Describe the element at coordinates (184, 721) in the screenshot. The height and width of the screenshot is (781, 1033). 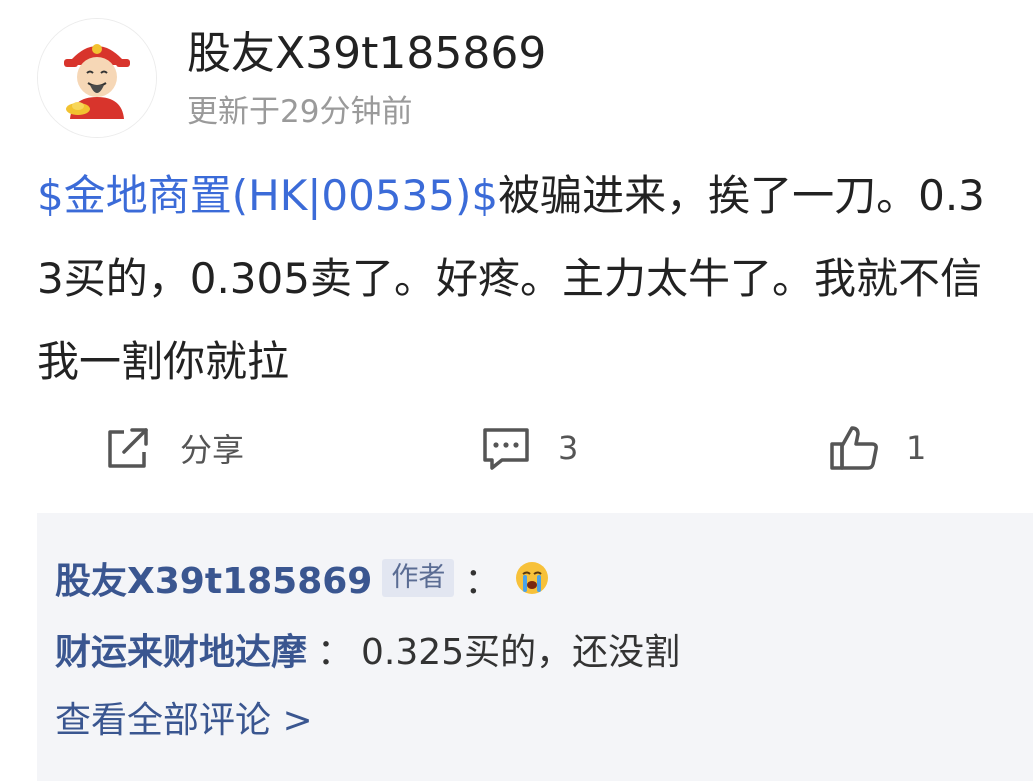
I see `view-all-comments-link: 查看全部评论 >` at that location.